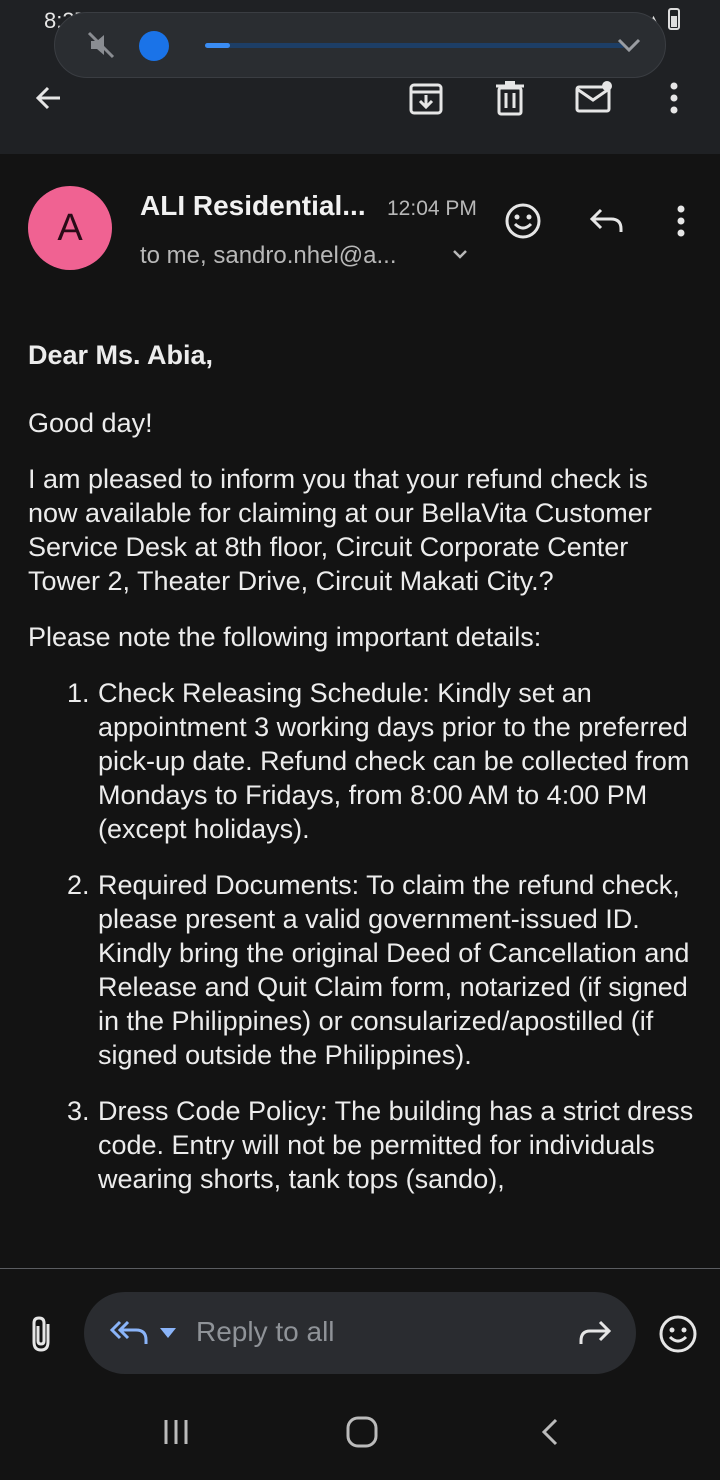 Image resolution: width=720 pixels, height=1480 pixels. What do you see at coordinates (70, 228) in the screenshot?
I see `avatar: A` at bounding box center [70, 228].